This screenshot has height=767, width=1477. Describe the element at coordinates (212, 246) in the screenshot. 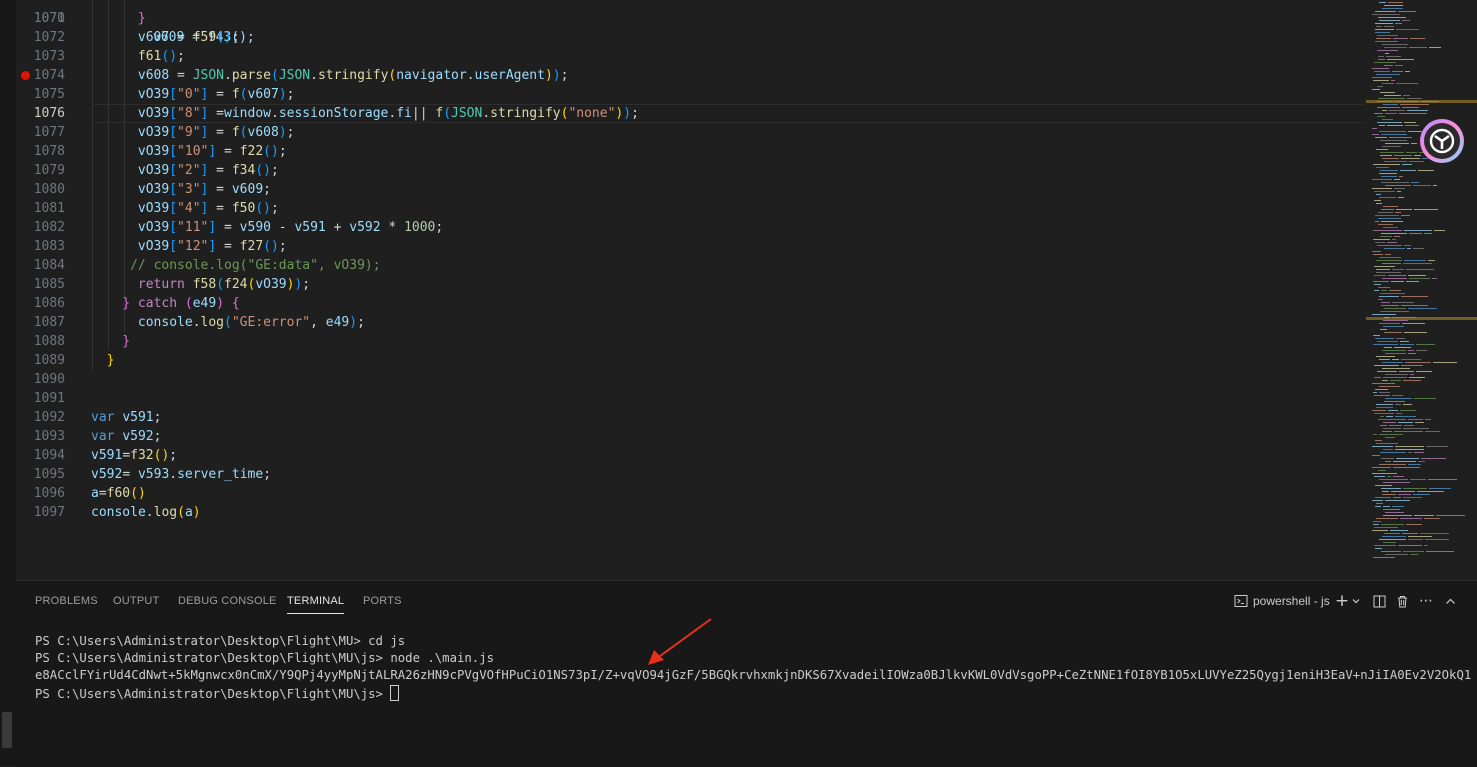

I see `code-token: ]` at that location.